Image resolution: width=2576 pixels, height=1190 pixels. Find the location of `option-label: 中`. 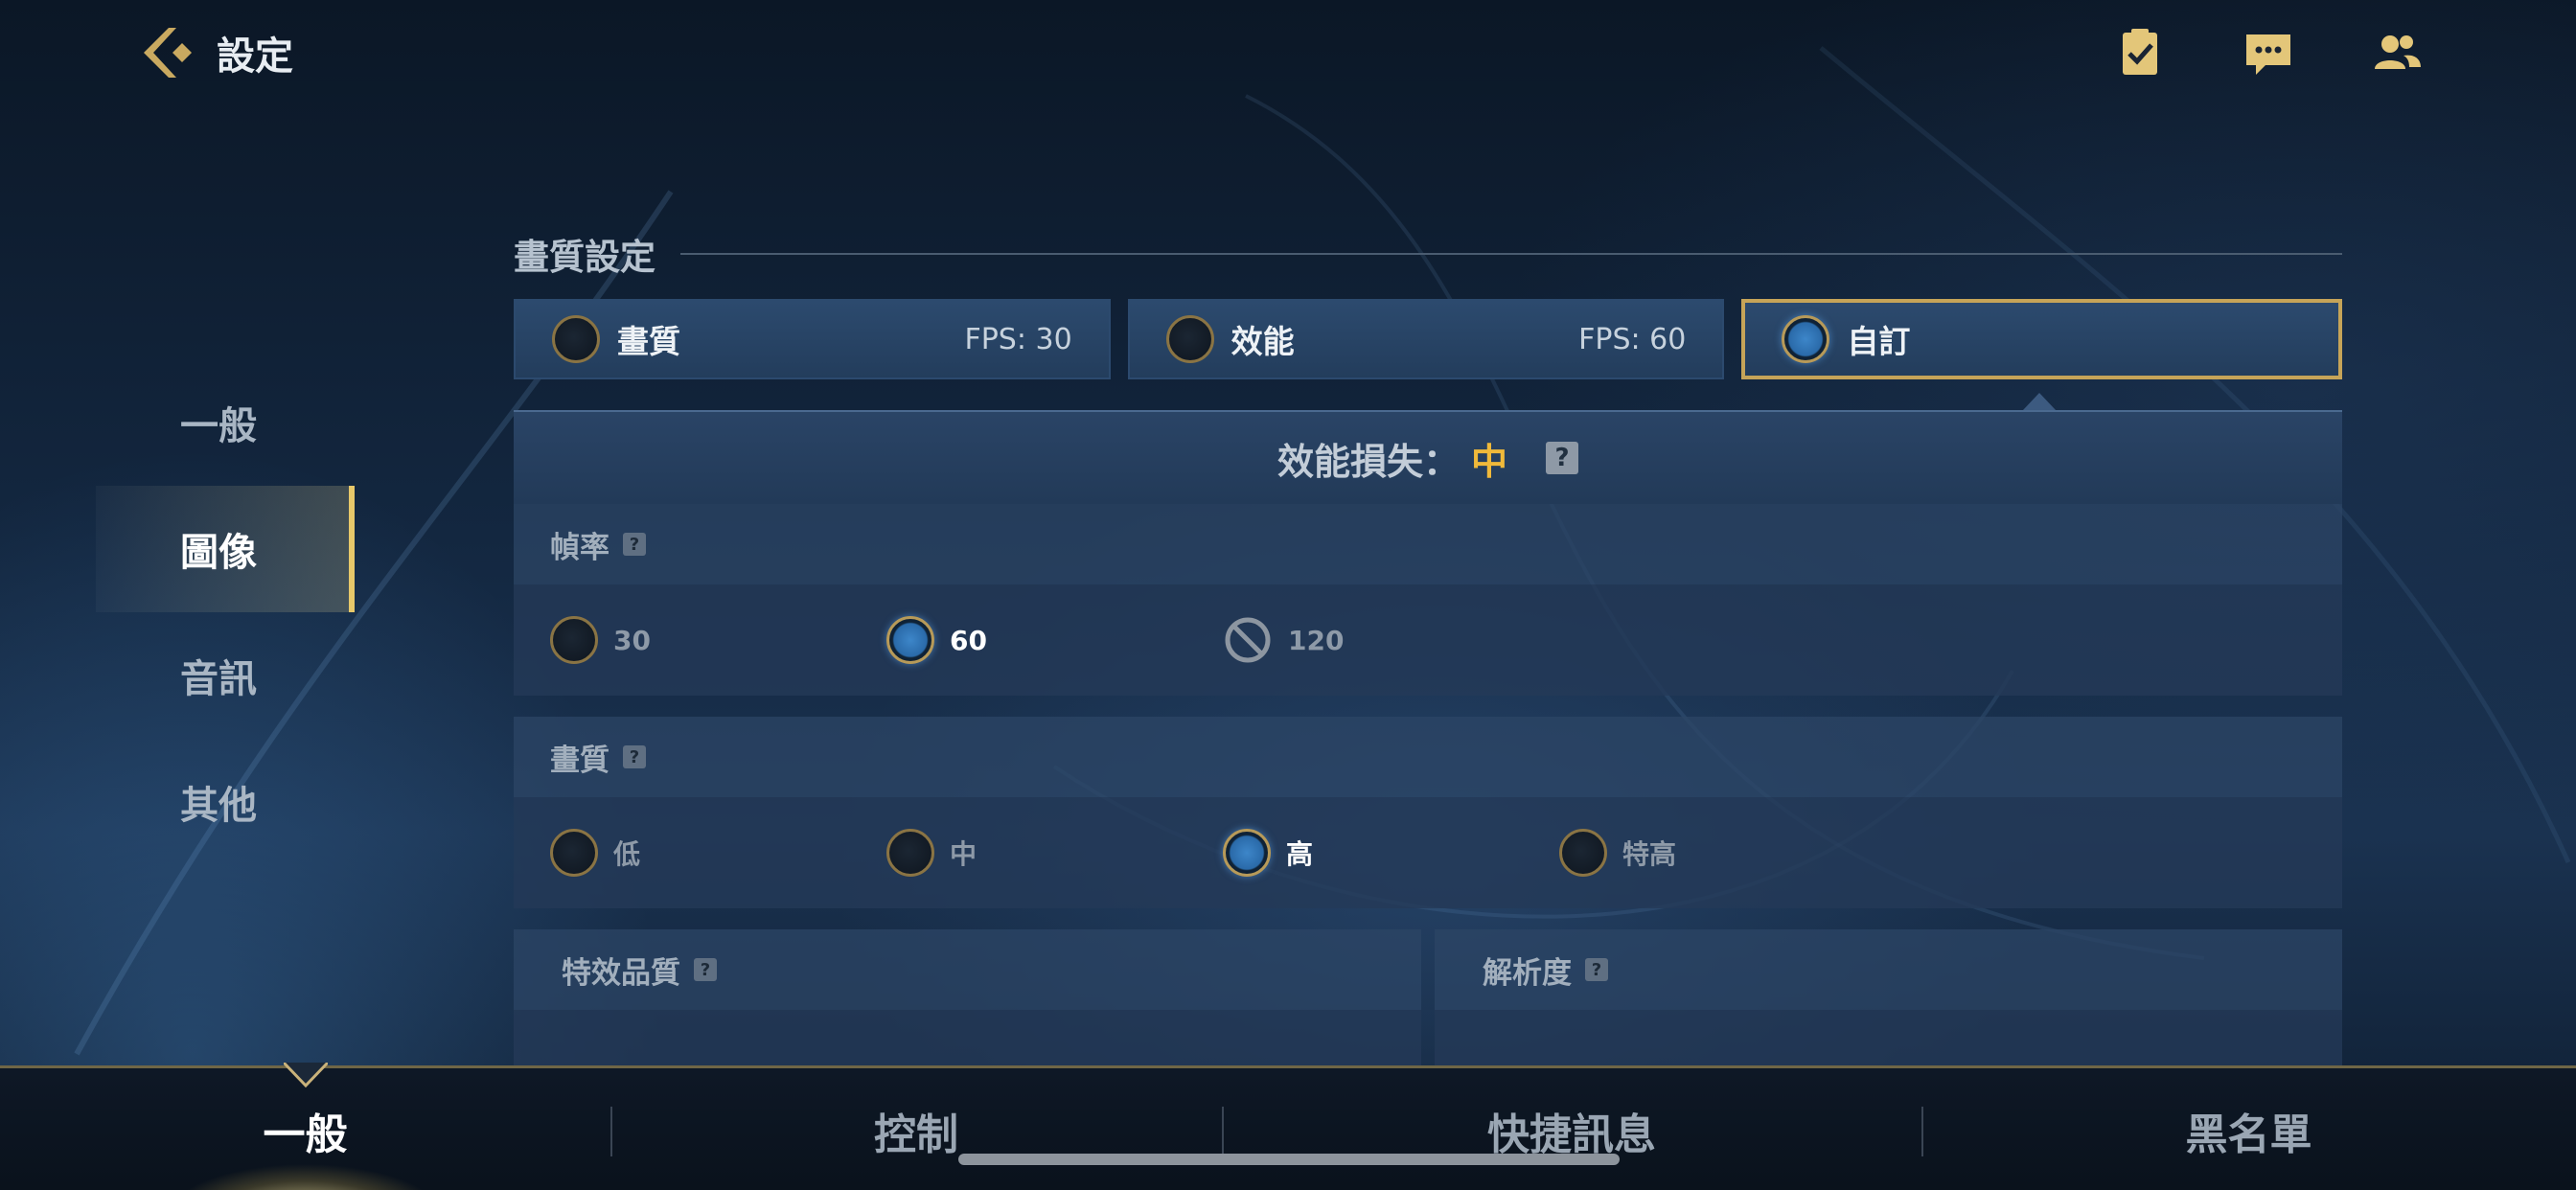

option-label: 中 is located at coordinates (964, 854).